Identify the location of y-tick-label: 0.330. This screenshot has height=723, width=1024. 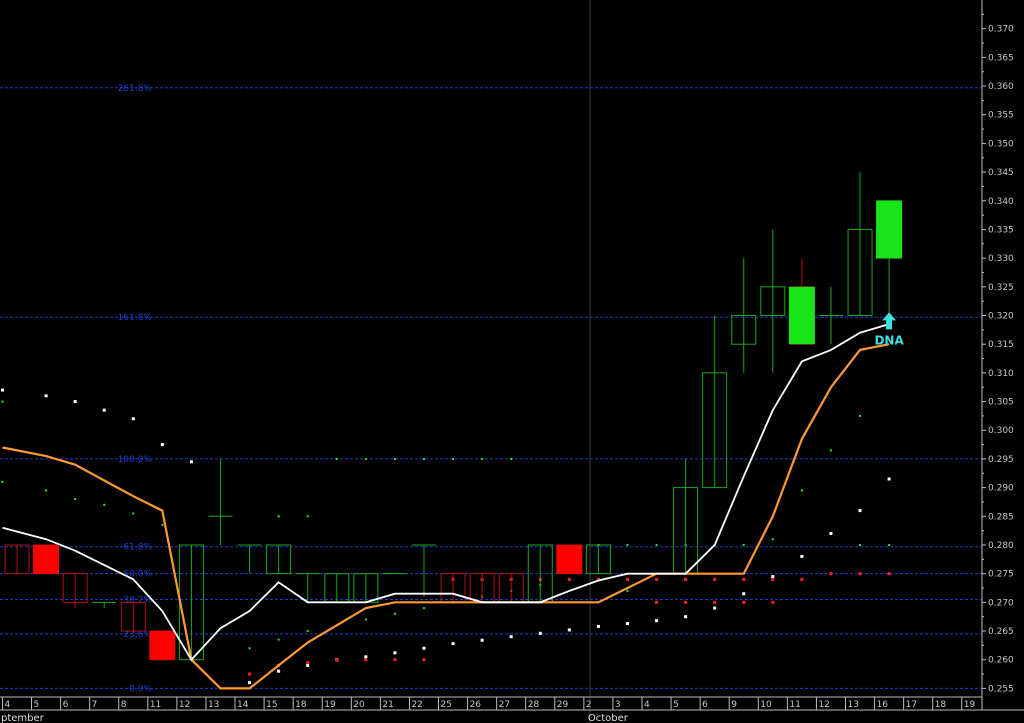
(1001, 259).